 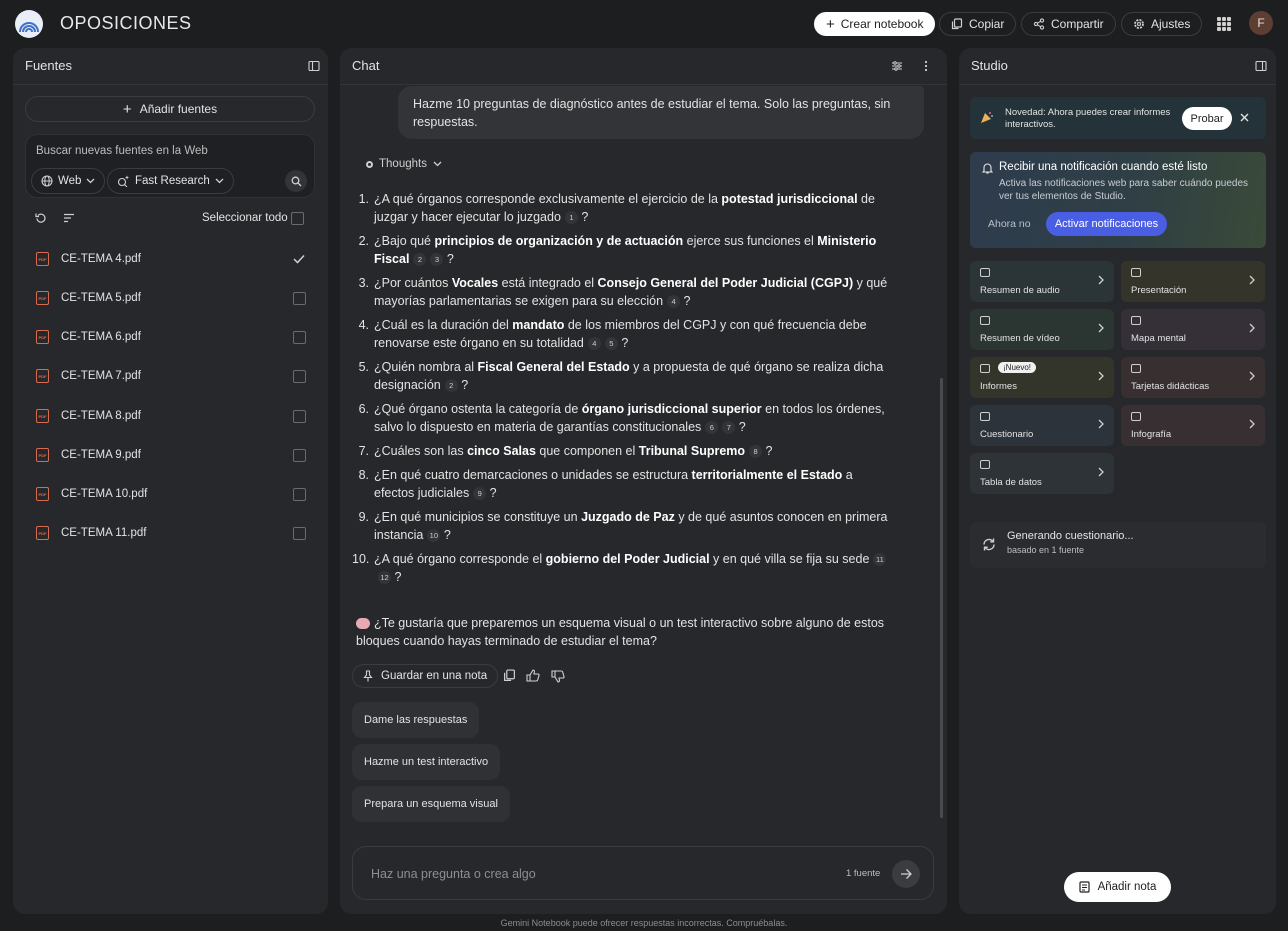 I want to click on copy-button: Copiar, so click(x=978, y=24).